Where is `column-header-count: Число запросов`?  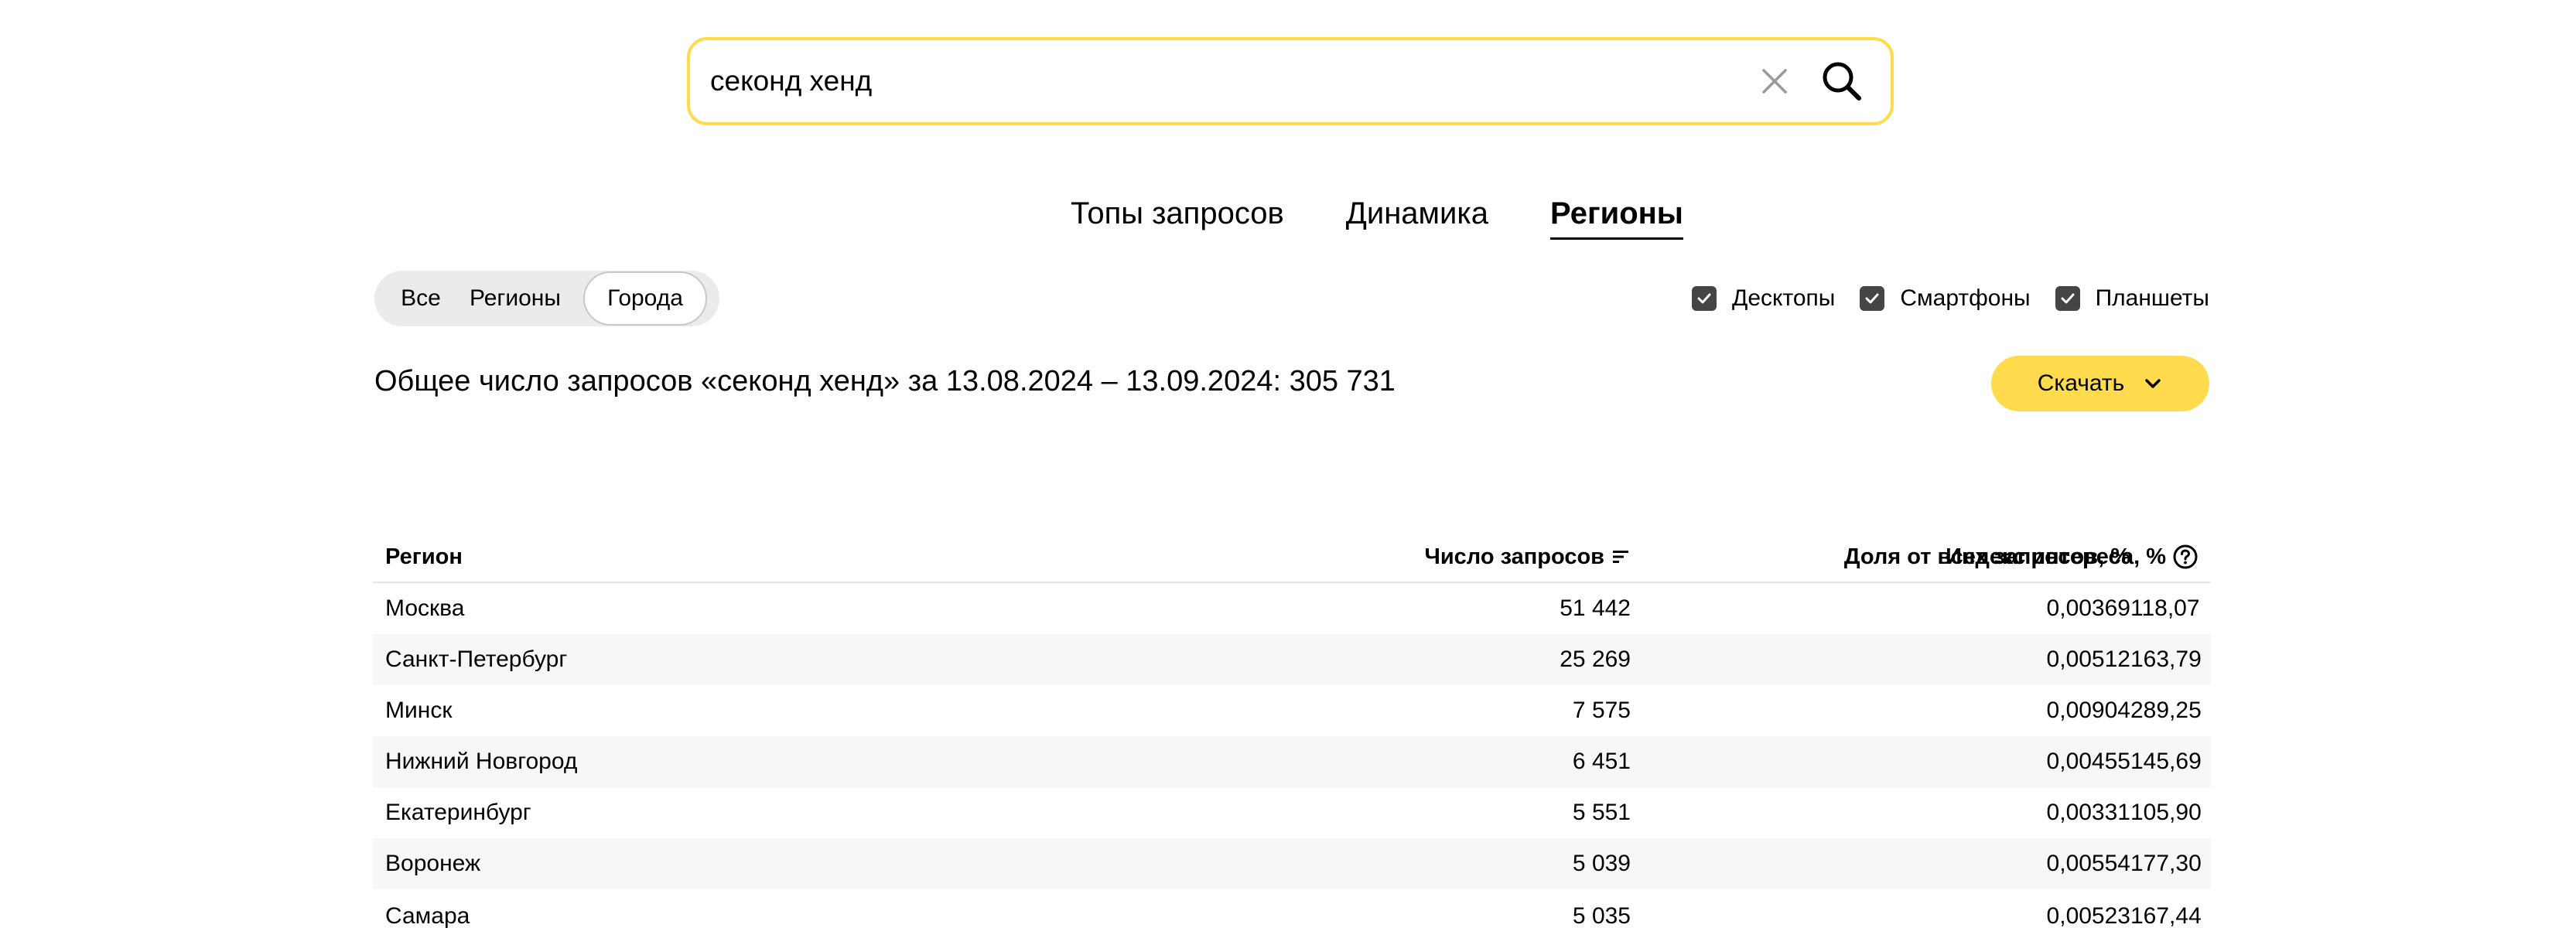 column-header-count: Число запросов is located at coordinates (1218, 557).